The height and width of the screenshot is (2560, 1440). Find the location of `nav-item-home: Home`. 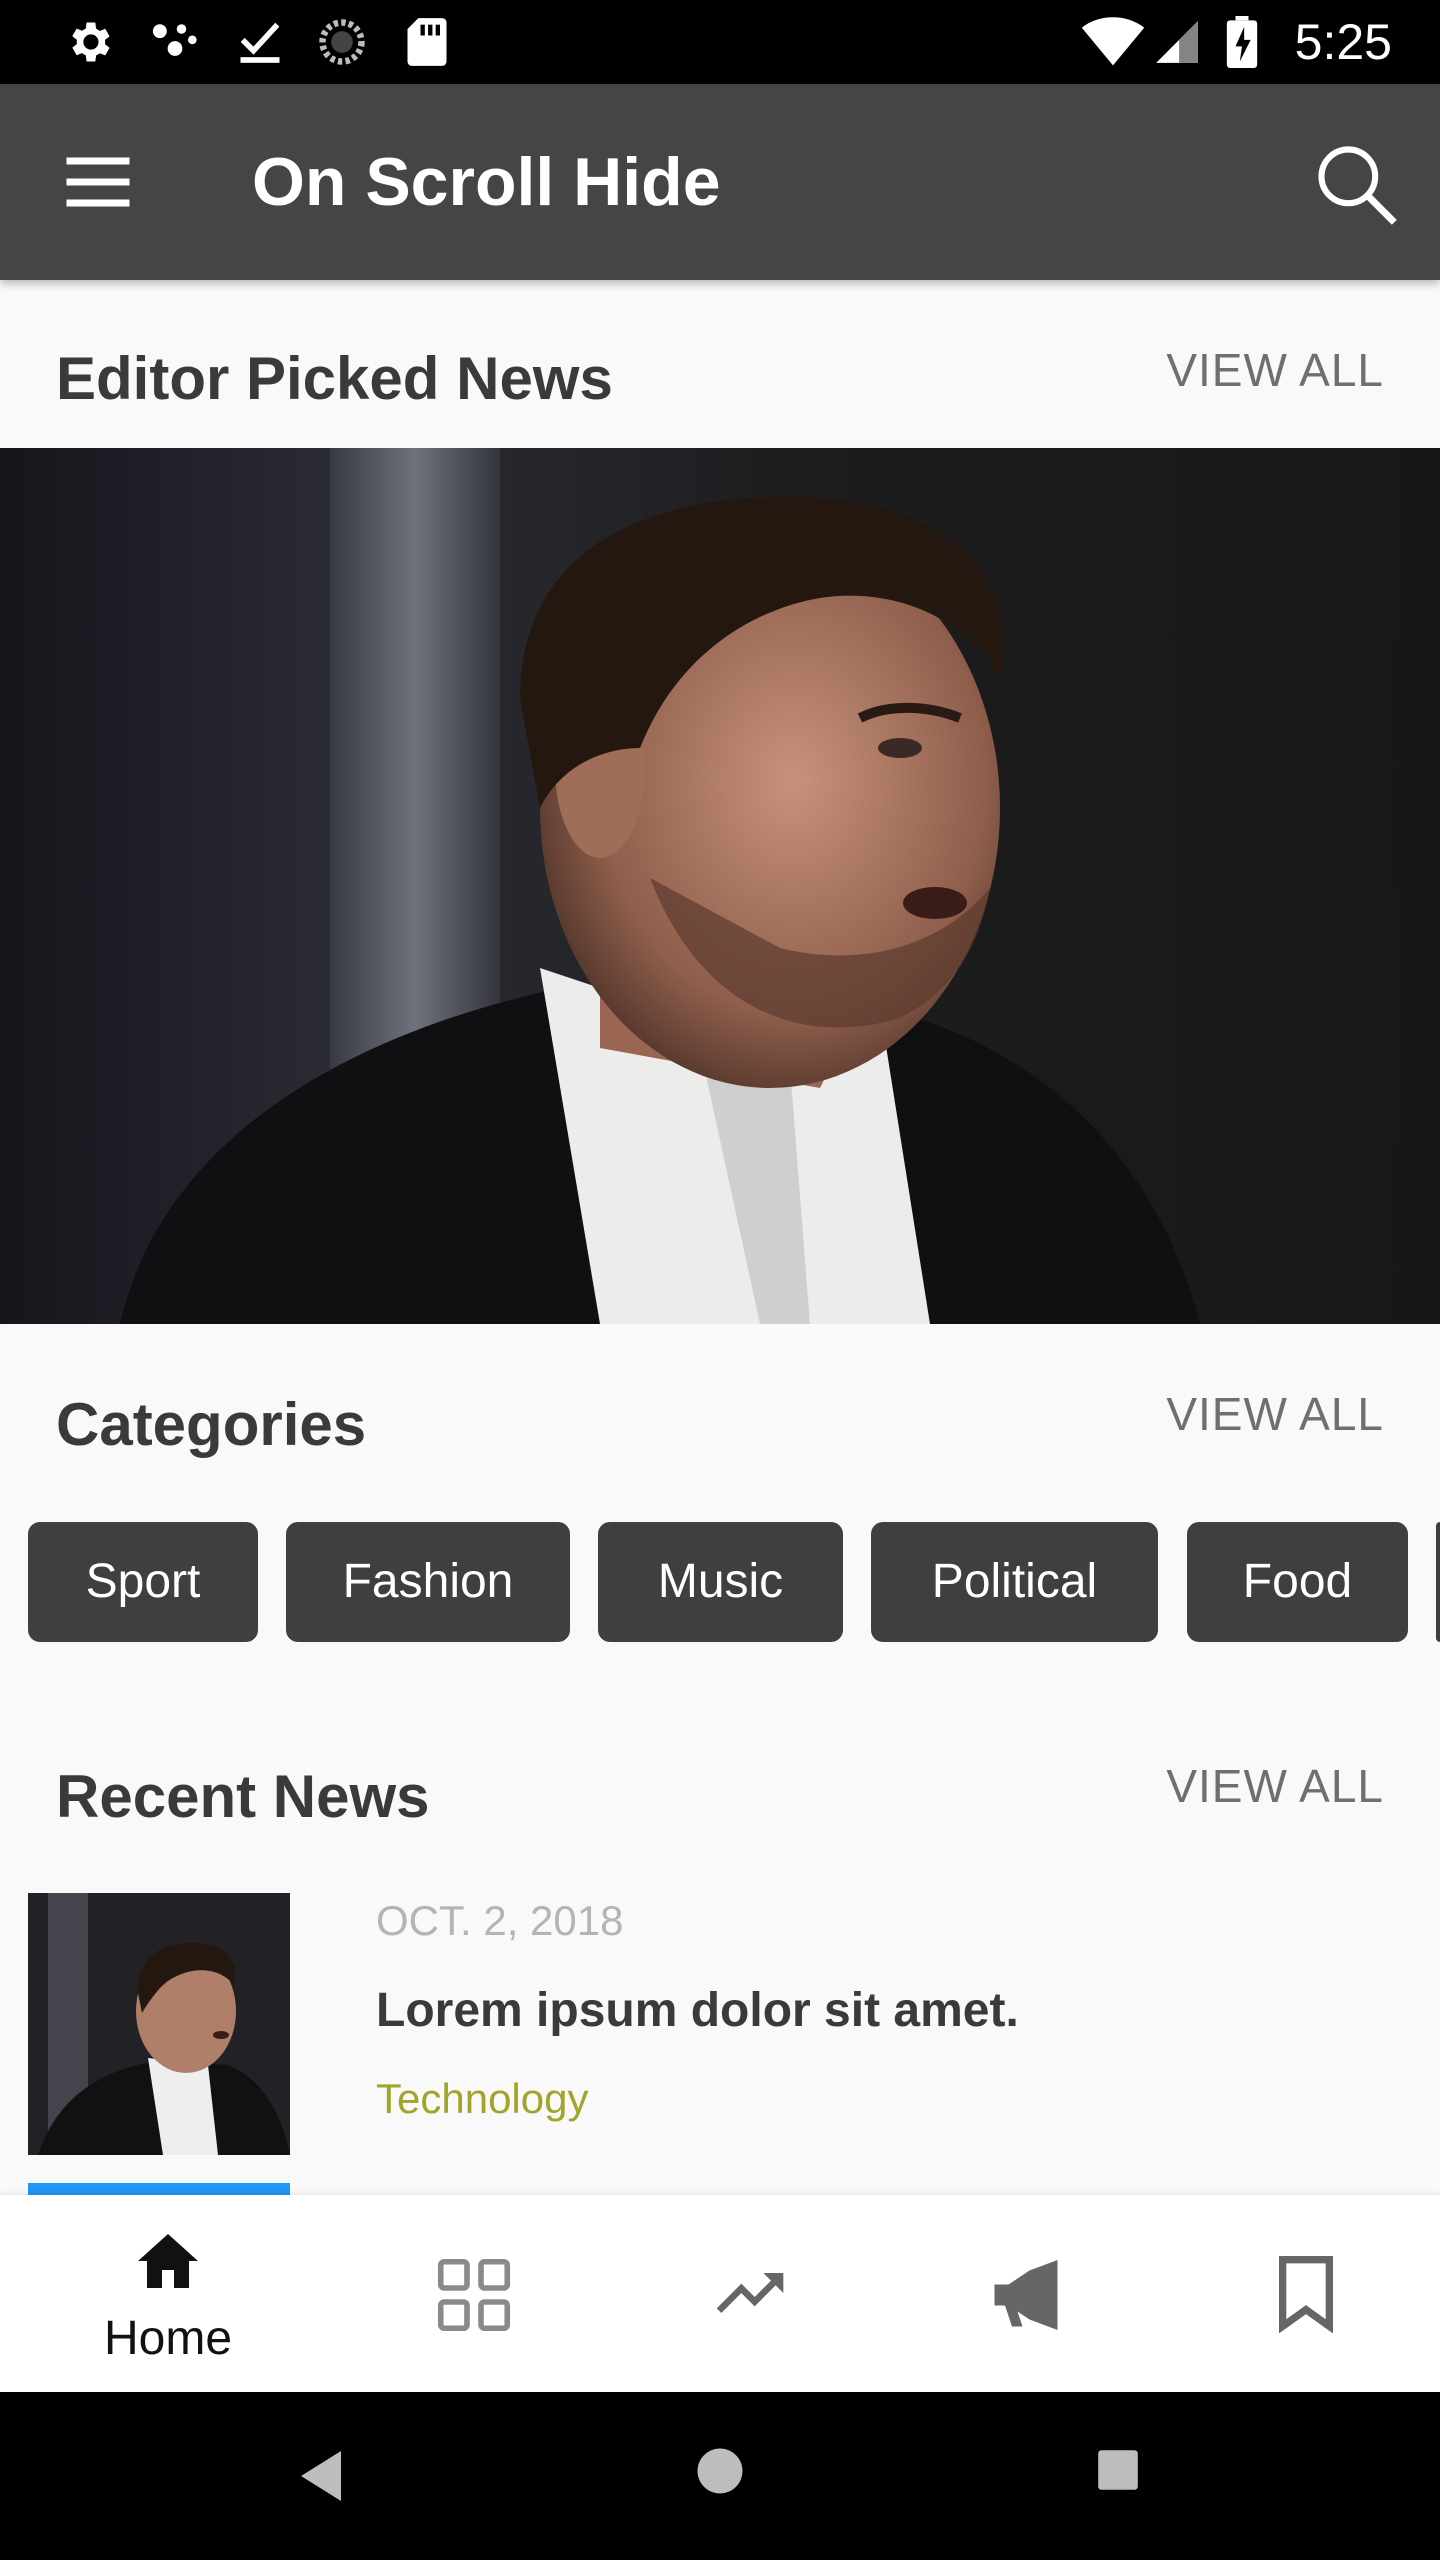

nav-item-home: Home is located at coordinates (168, 2293).